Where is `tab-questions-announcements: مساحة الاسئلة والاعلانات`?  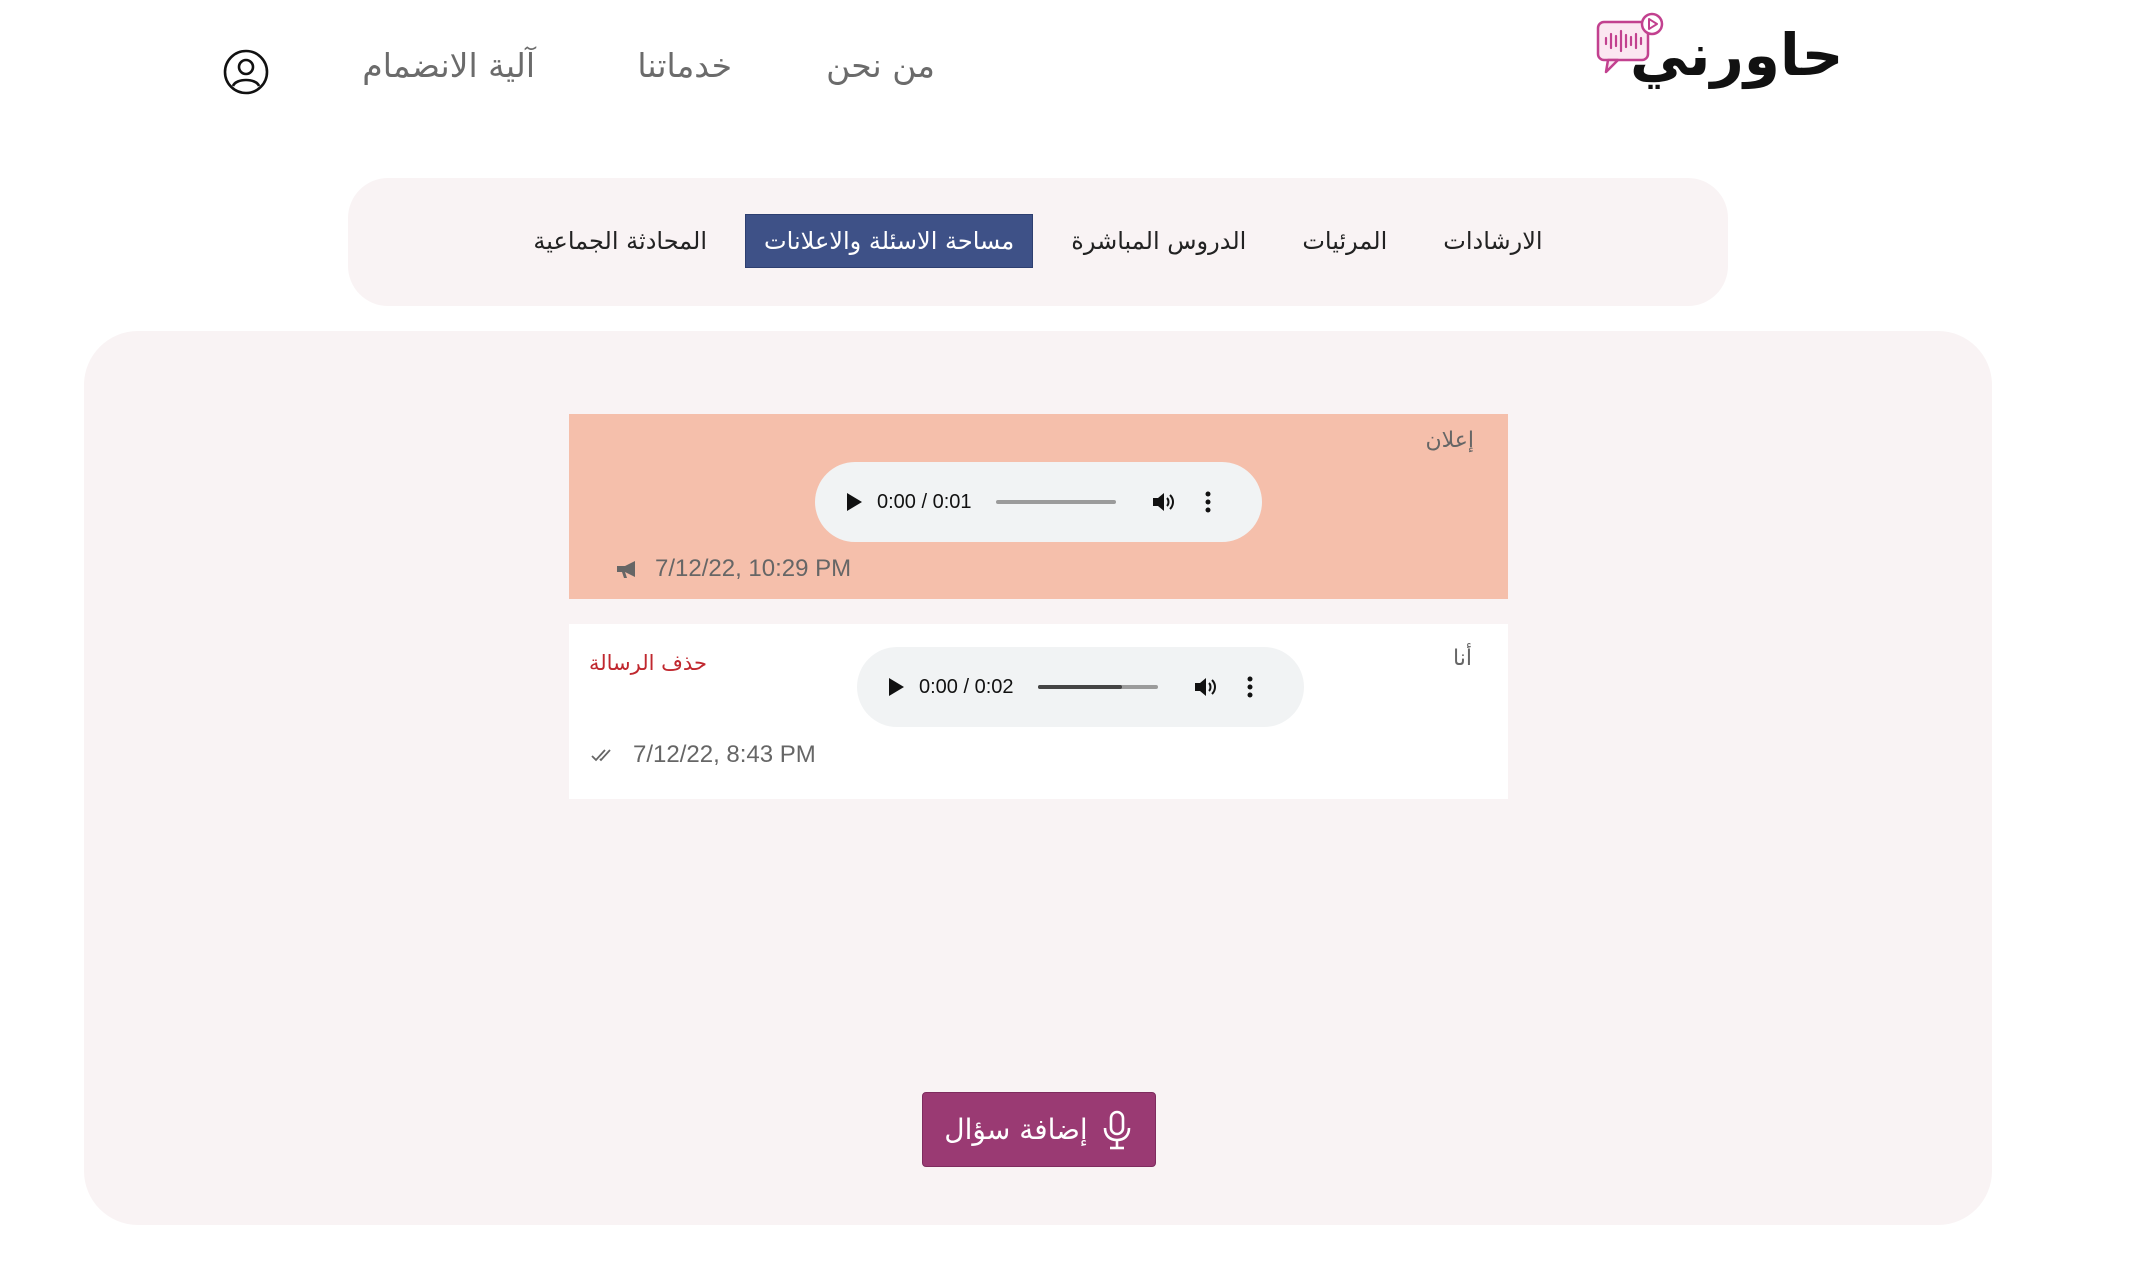
tab-questions-announcements: مساحة الاسئلة والاعلانات is located at coordinates (889, 241).